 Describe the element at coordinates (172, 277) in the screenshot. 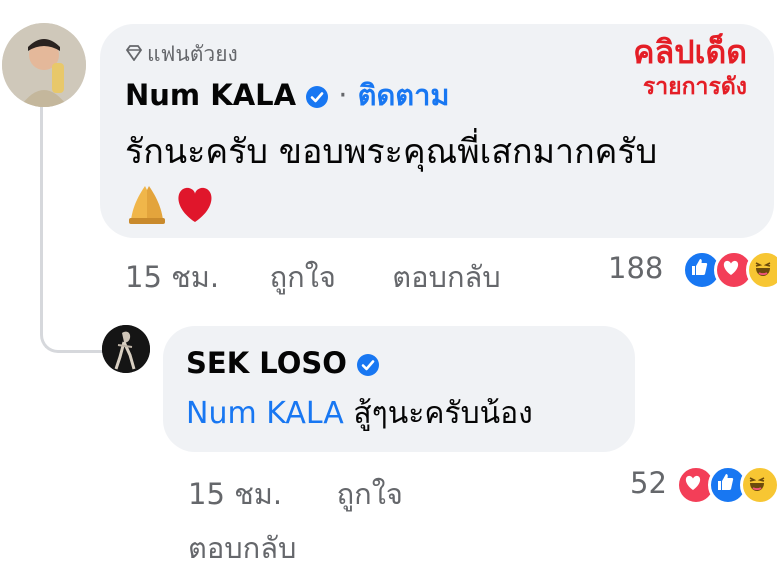

I see `comment-time: 15 ชม.` at that location.